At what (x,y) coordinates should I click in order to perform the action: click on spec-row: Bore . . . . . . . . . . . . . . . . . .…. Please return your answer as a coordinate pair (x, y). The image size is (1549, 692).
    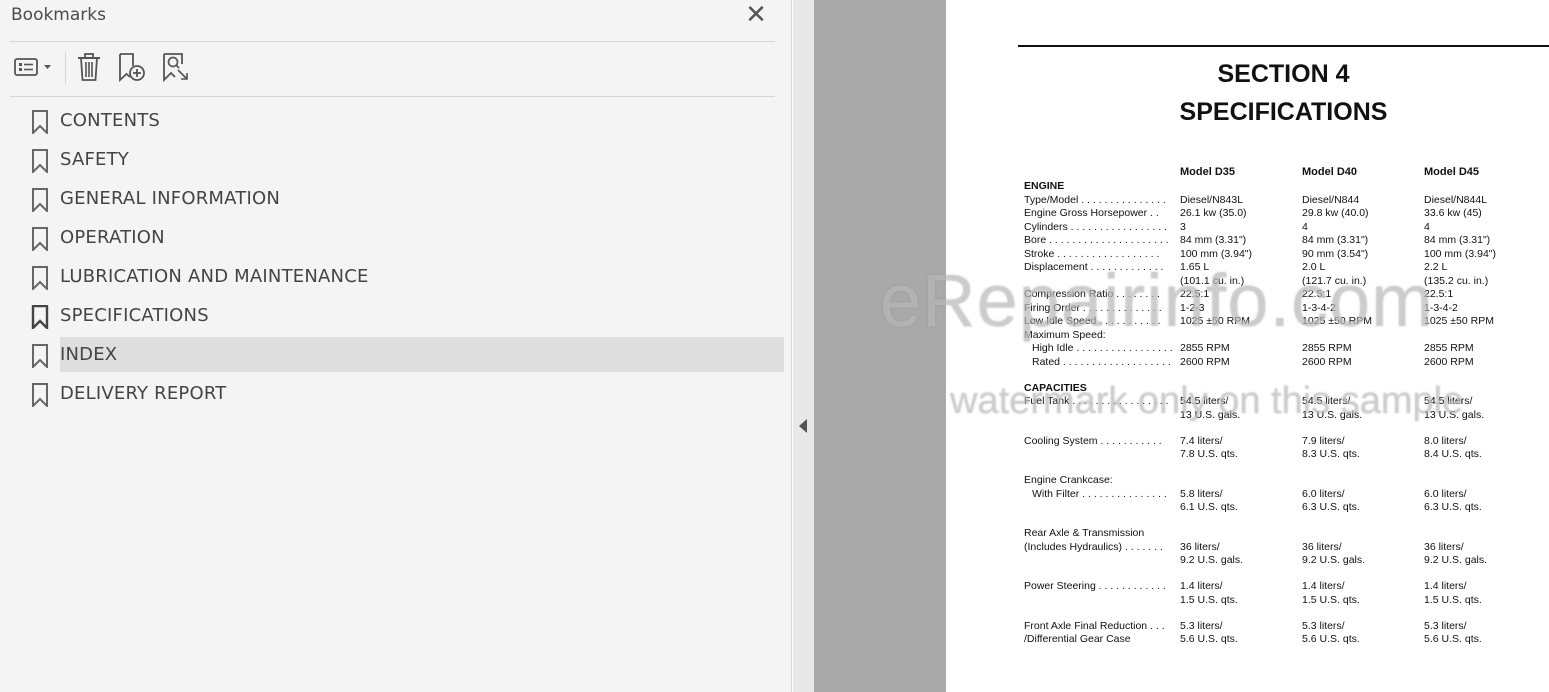
    Looking at the image, I should click on (1286, 241).